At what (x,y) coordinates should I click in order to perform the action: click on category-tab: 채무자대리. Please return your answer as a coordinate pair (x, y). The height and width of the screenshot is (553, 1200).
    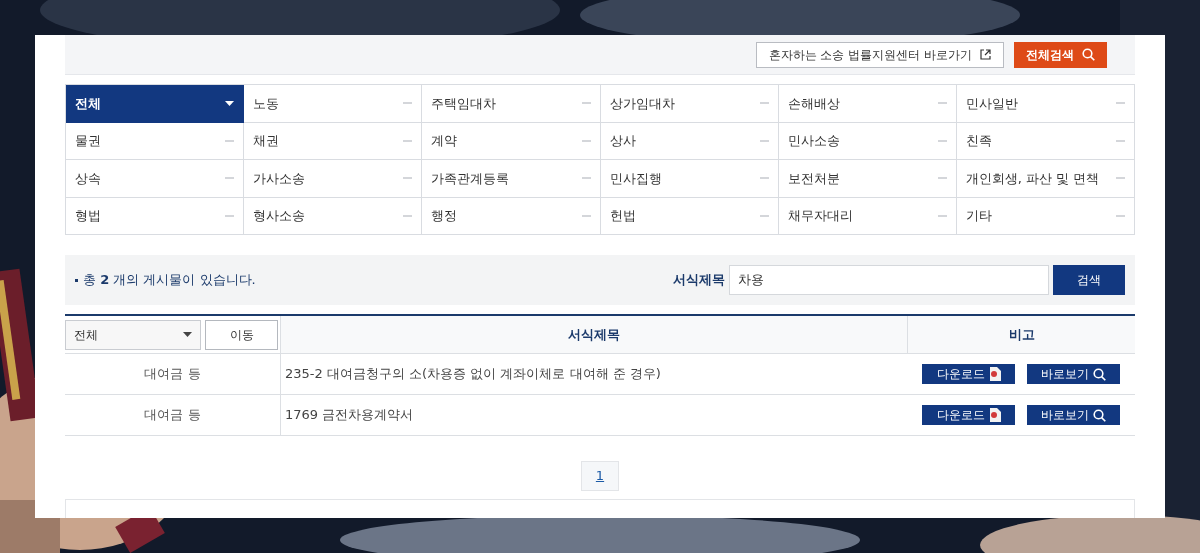
    Looking at the image, I should click on (867, 216).